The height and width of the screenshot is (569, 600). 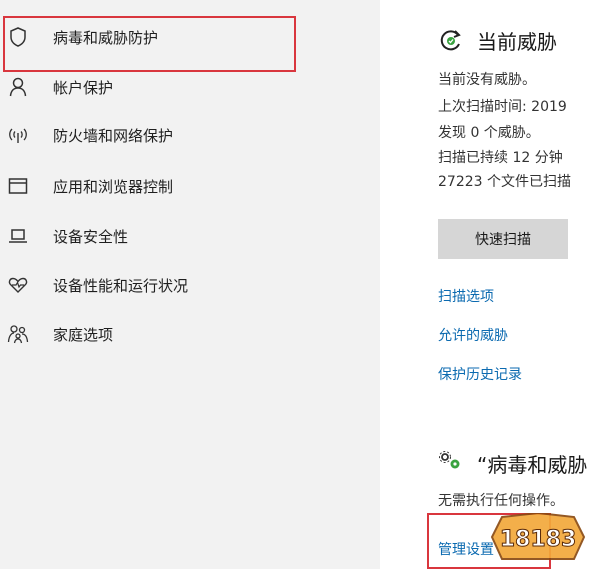 What do you see at coordinates (451, 461) in the screenshot?
I see `gears-icon` at bounding box center [451, 461].